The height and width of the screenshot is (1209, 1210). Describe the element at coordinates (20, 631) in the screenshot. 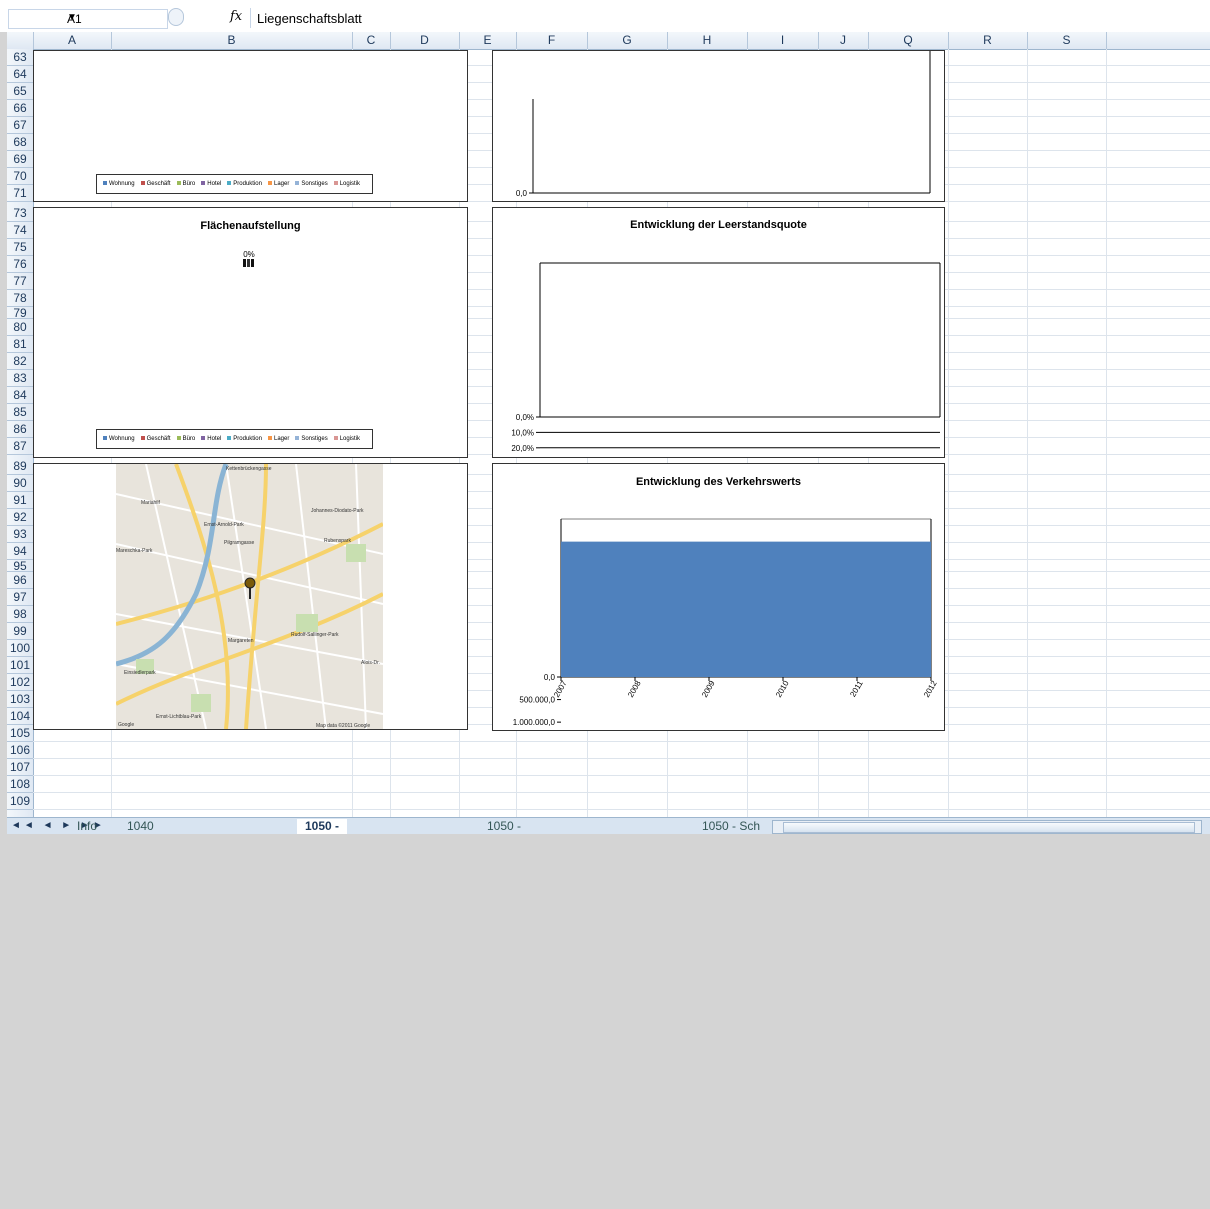

I see `row-header-99: 99` at that location.